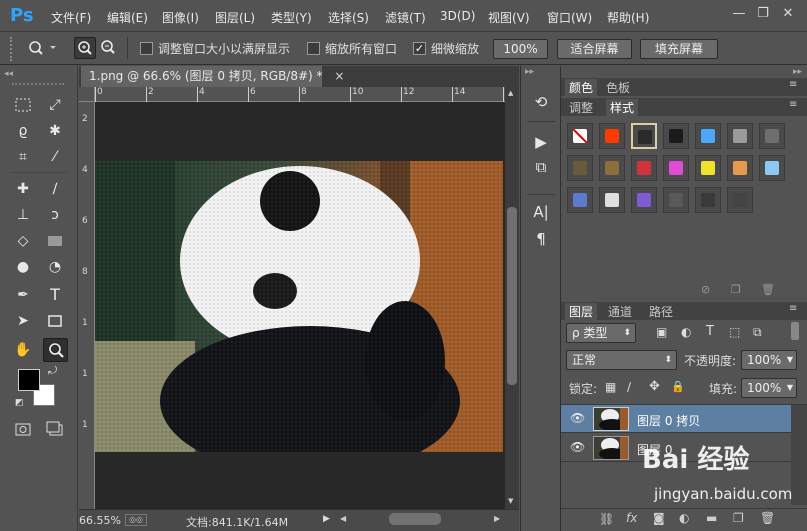 Image resolution: width=807 pixels, height=531 pixels. What do you see at coordinates (569, 17) in the screenshot?
I see `menu-window: 窗口(W)` at bounding box center [569, 17].